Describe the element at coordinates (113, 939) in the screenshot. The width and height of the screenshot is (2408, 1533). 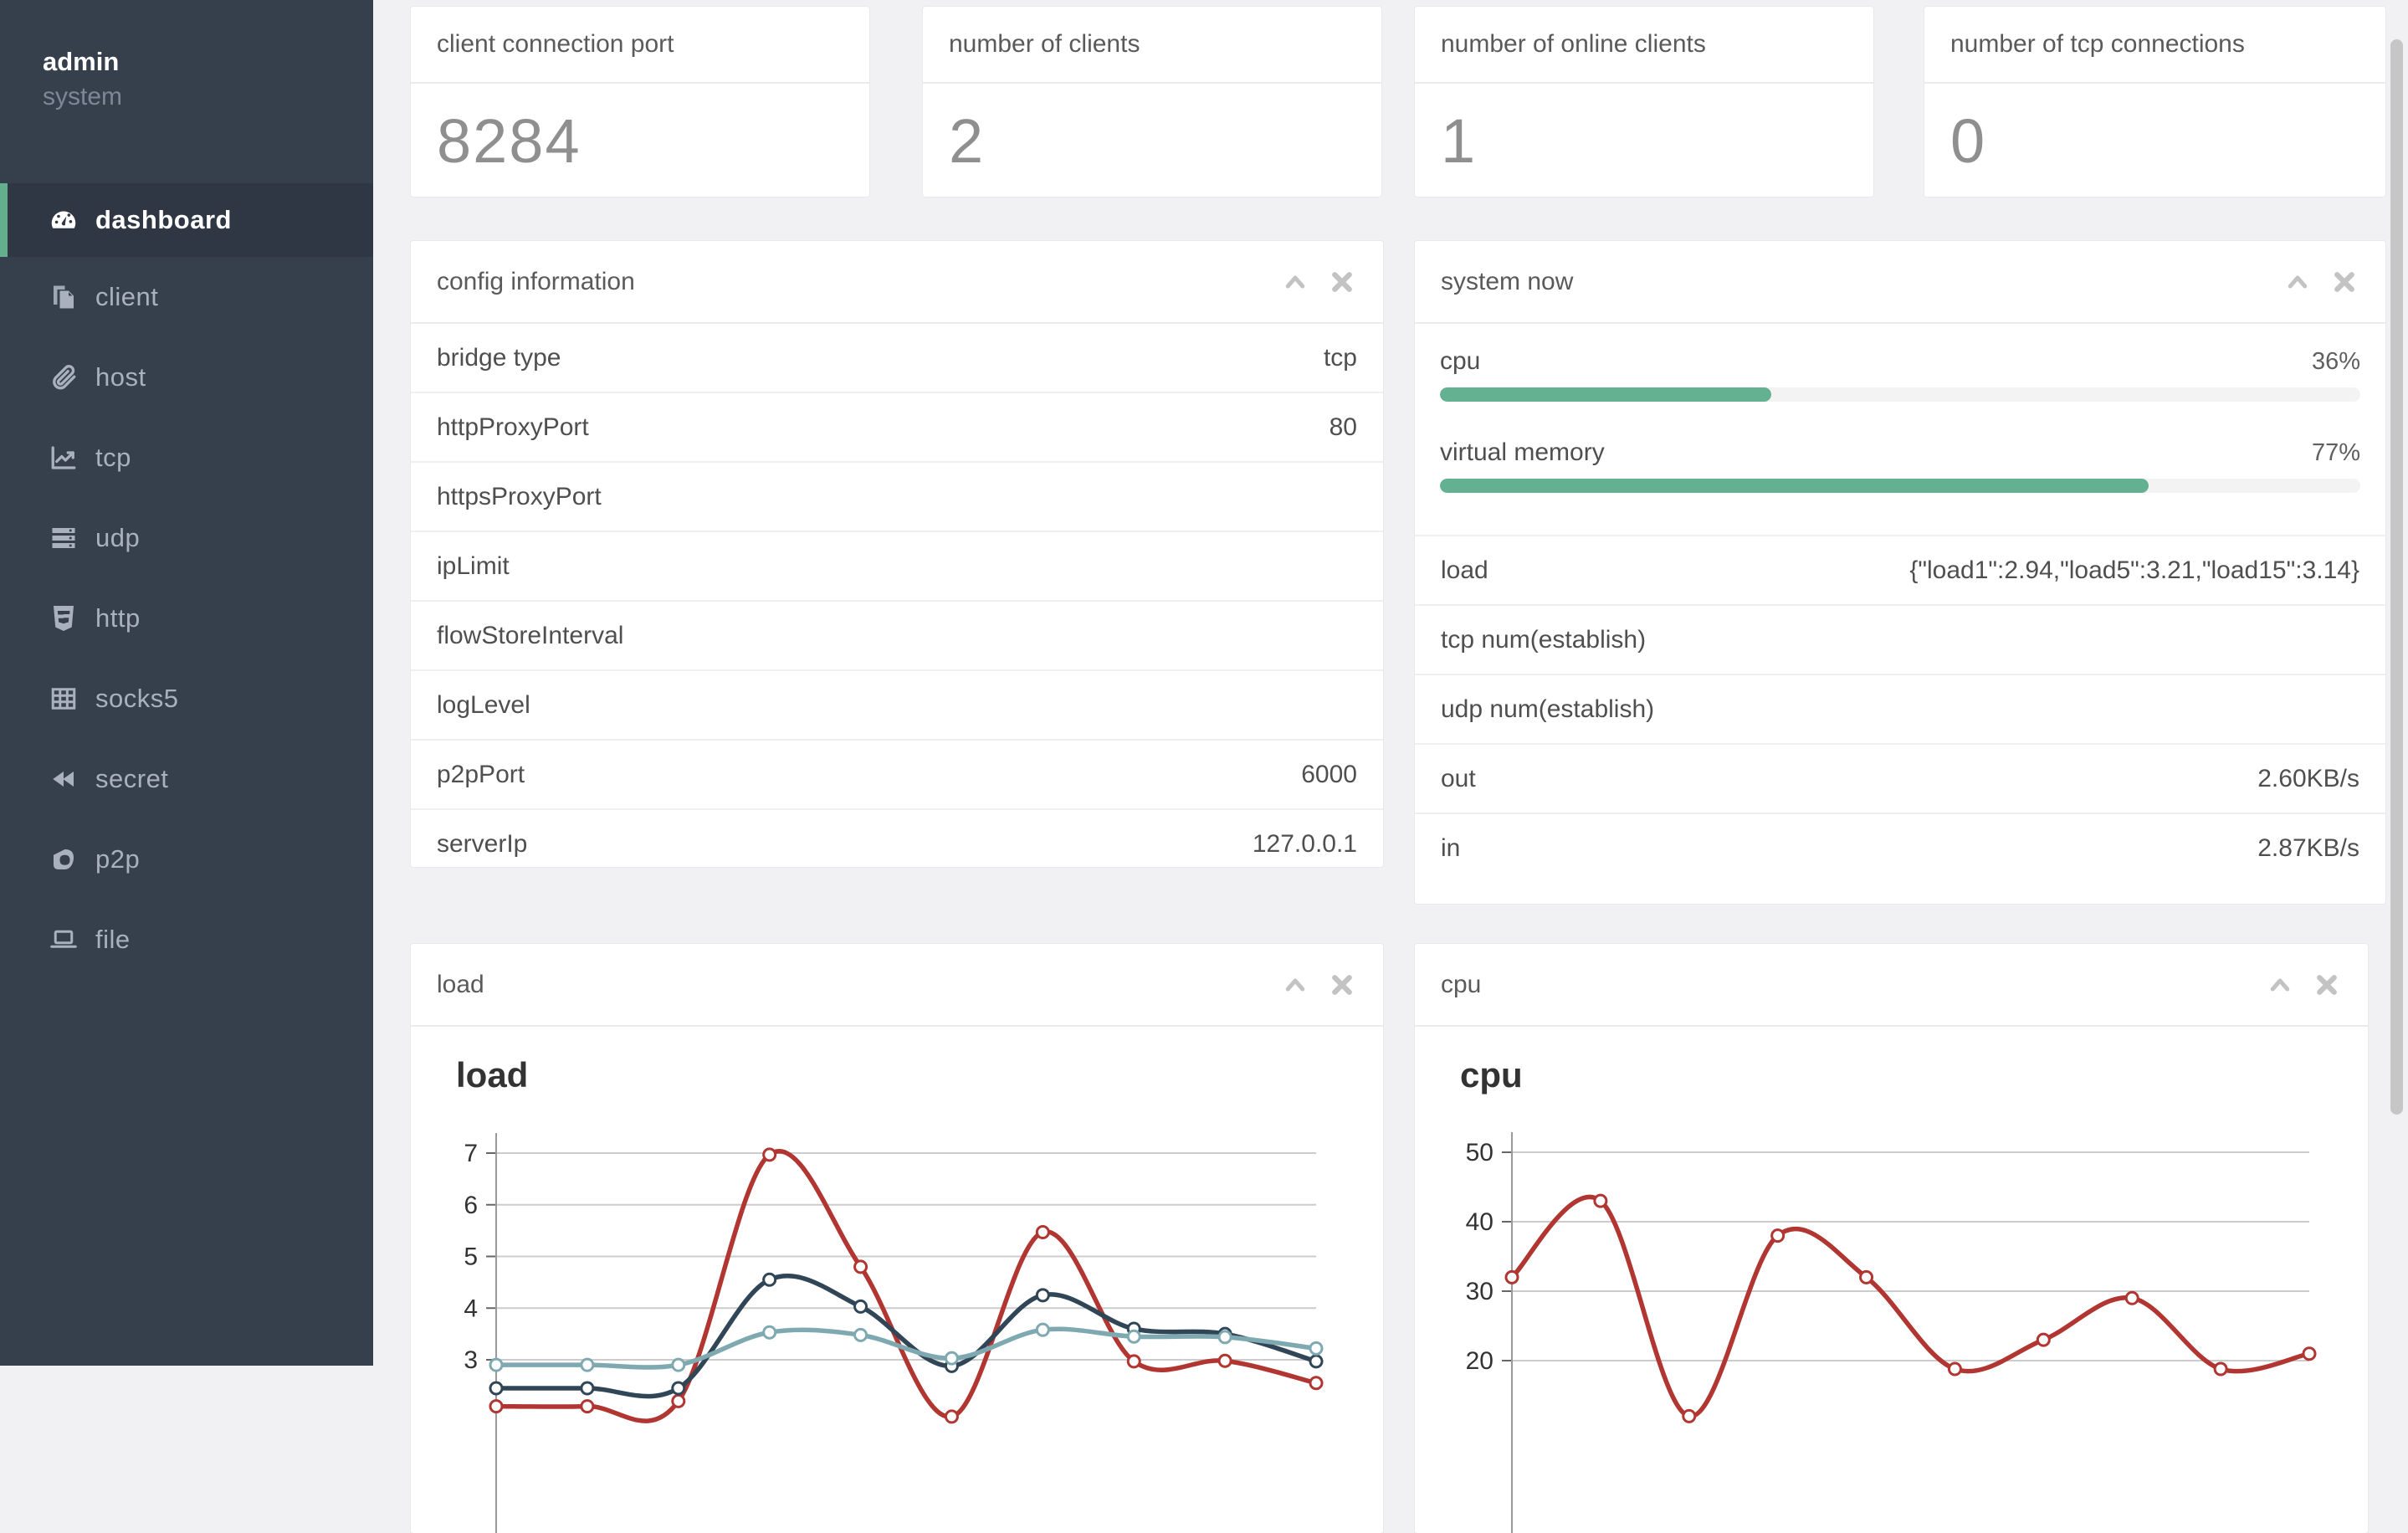
I see `sidebar-item-label: file` at that location.